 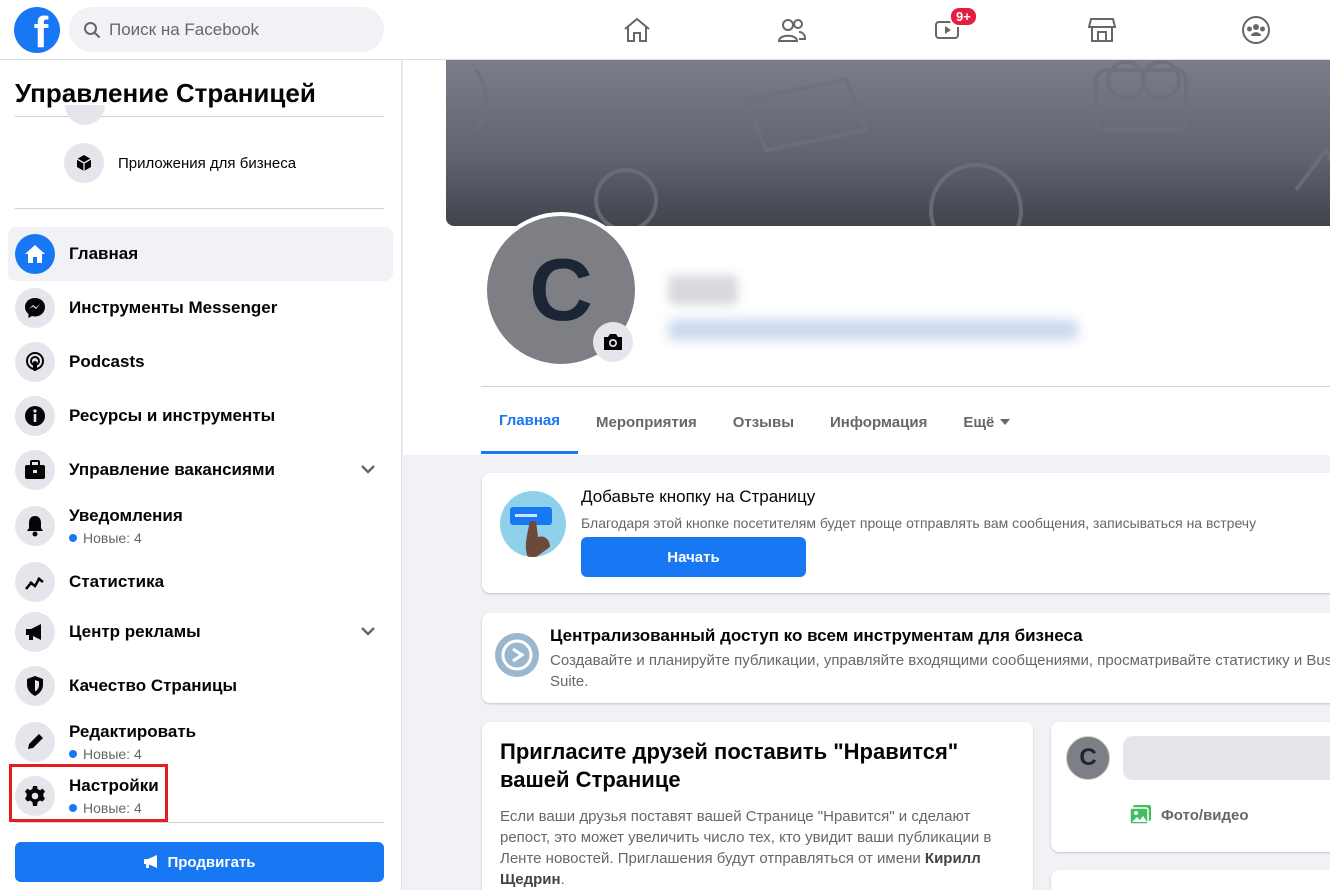 I want to click on tab-events: Мероприятия, so click(x=646, y=422).